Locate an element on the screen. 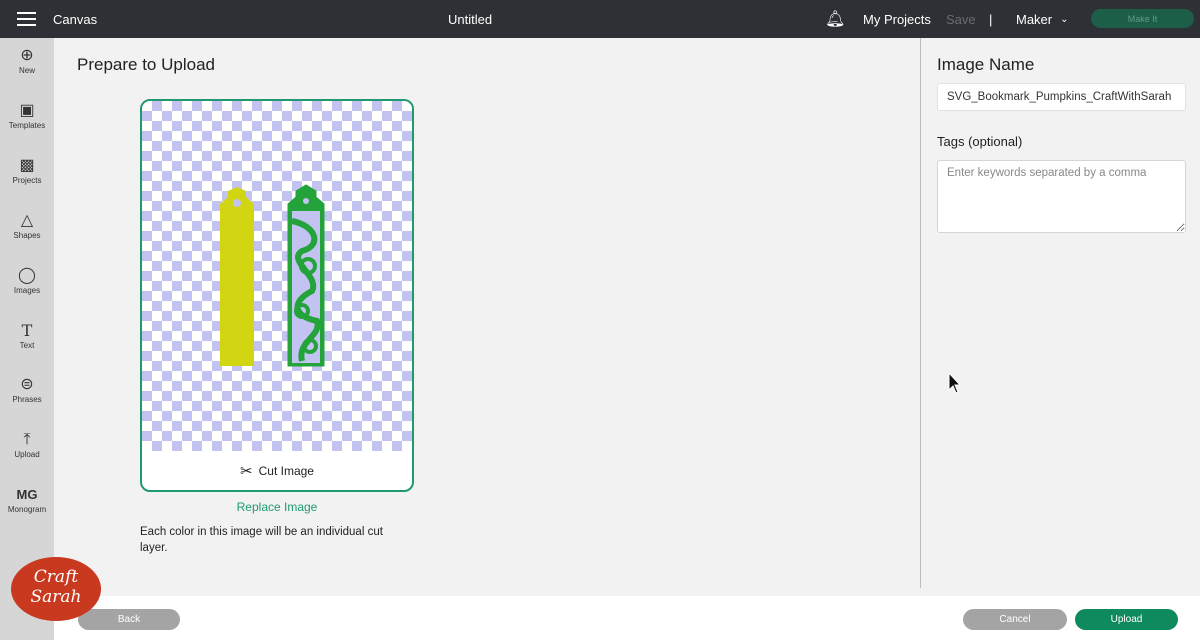 The image size is (1200, 640). make-it-button: Make It is located at coordinates (1142, 18).